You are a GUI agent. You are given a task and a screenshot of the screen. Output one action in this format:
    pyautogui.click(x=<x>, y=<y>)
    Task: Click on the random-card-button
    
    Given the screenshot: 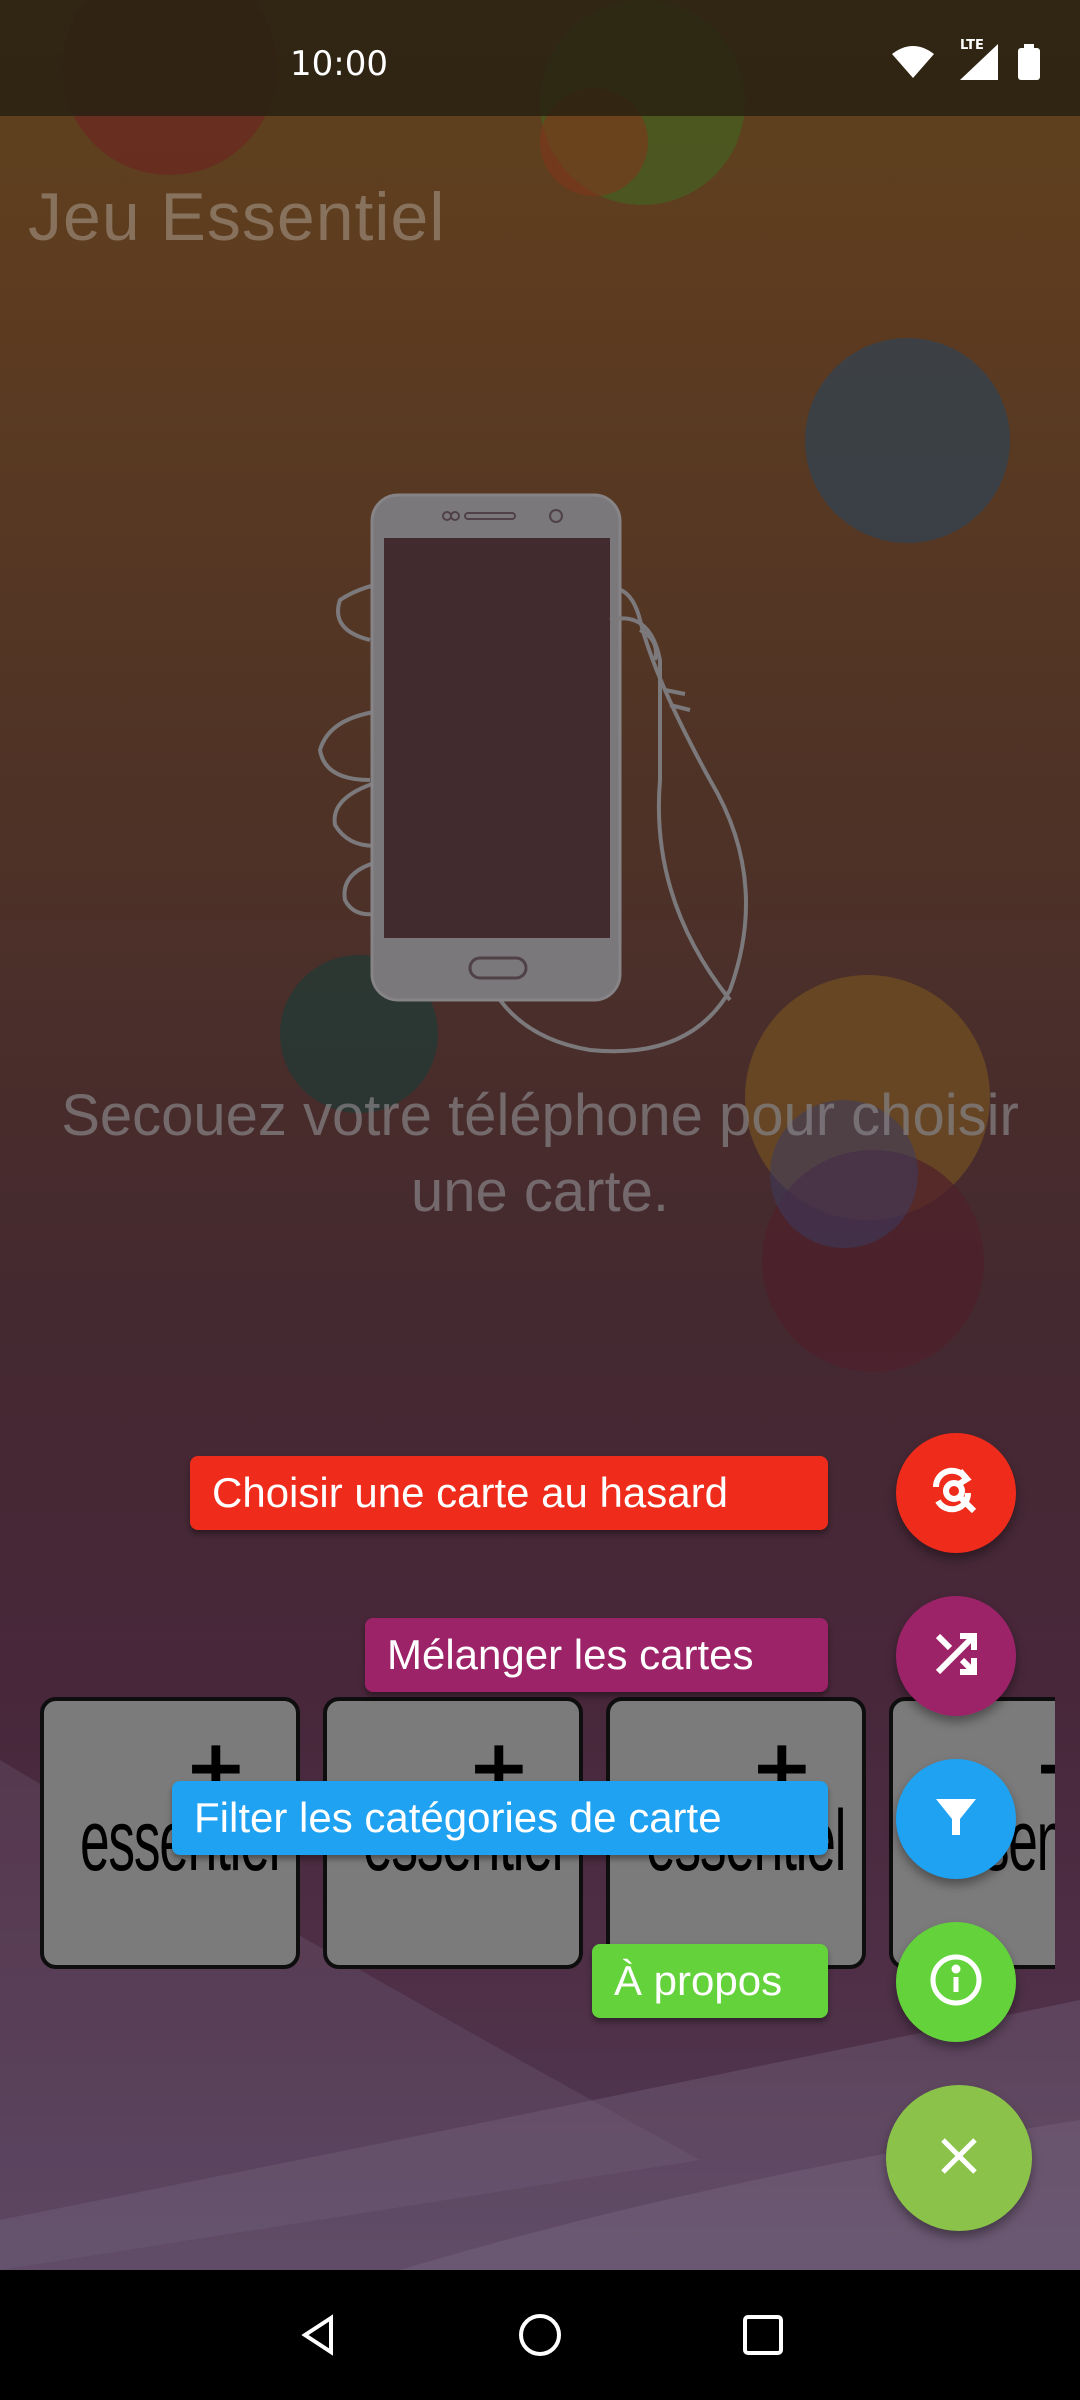 What is the action you would take?
    pyautogui.click(x=956, y=1493)
    